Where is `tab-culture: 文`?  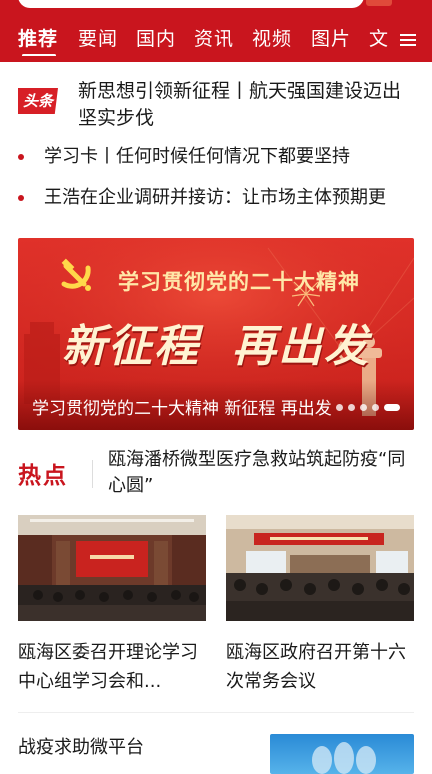 tab-culture: 文 is located at coordinates (379, 39).